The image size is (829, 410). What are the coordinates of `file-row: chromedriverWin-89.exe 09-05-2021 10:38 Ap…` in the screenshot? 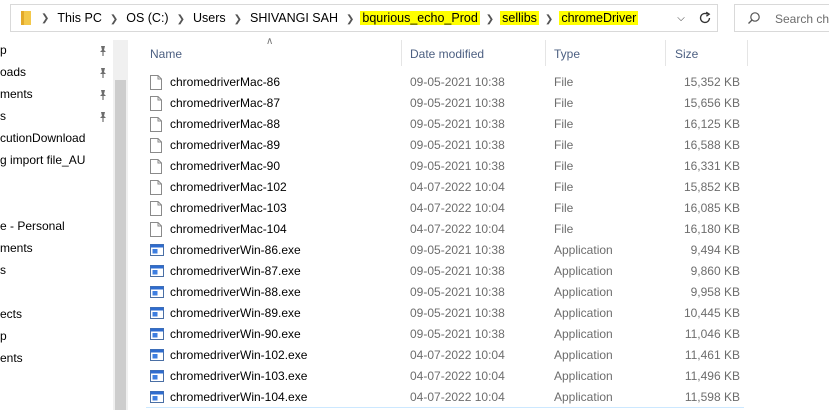 It's located at (446, 313).